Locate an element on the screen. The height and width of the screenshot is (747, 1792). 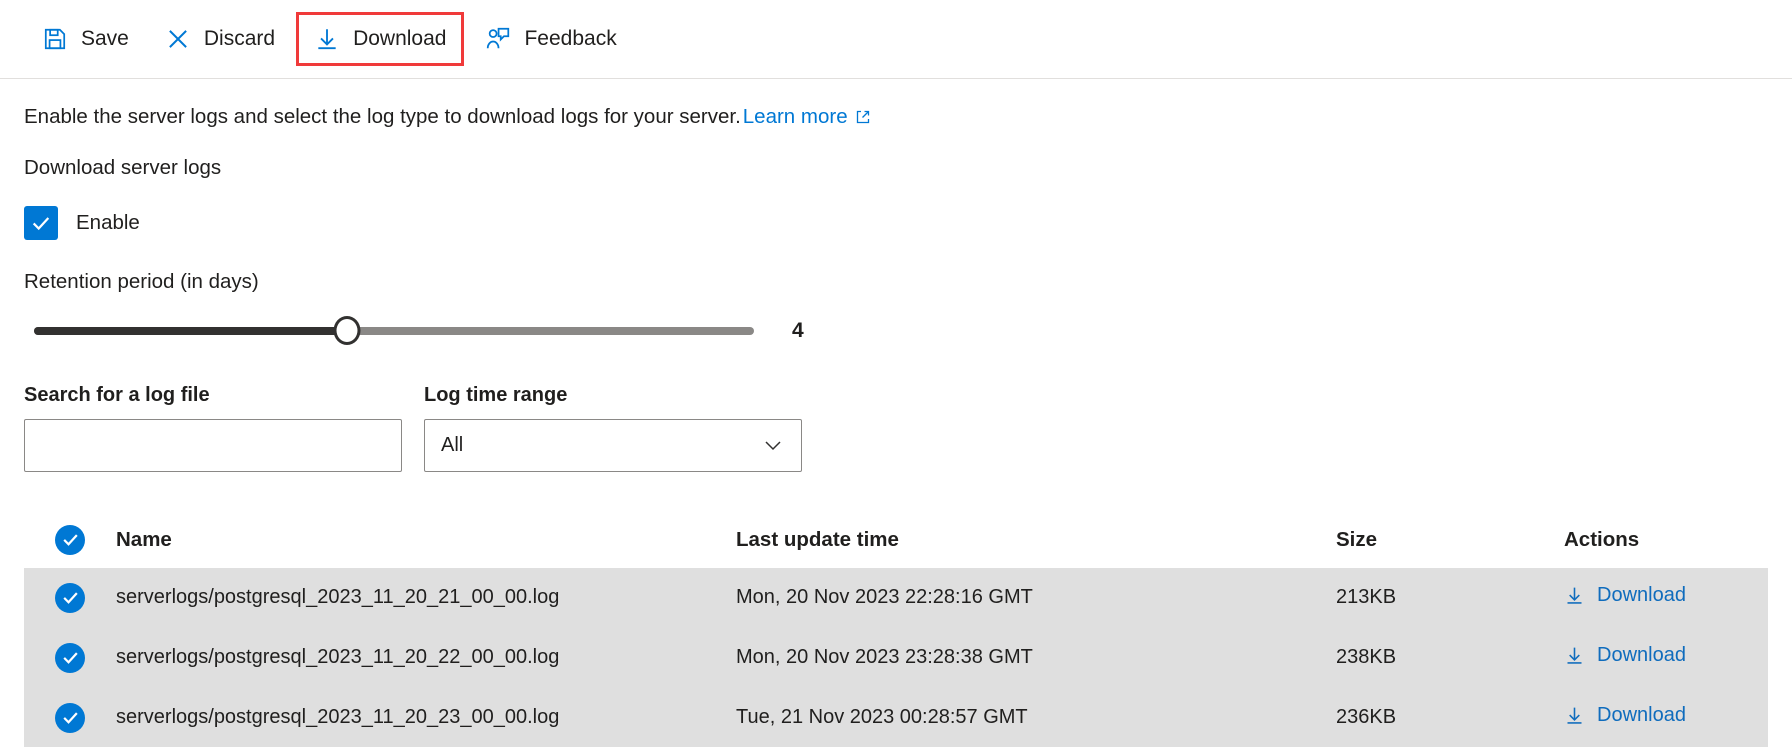
enable-checkbox-row: Enable is located at coordinates (896, 222).